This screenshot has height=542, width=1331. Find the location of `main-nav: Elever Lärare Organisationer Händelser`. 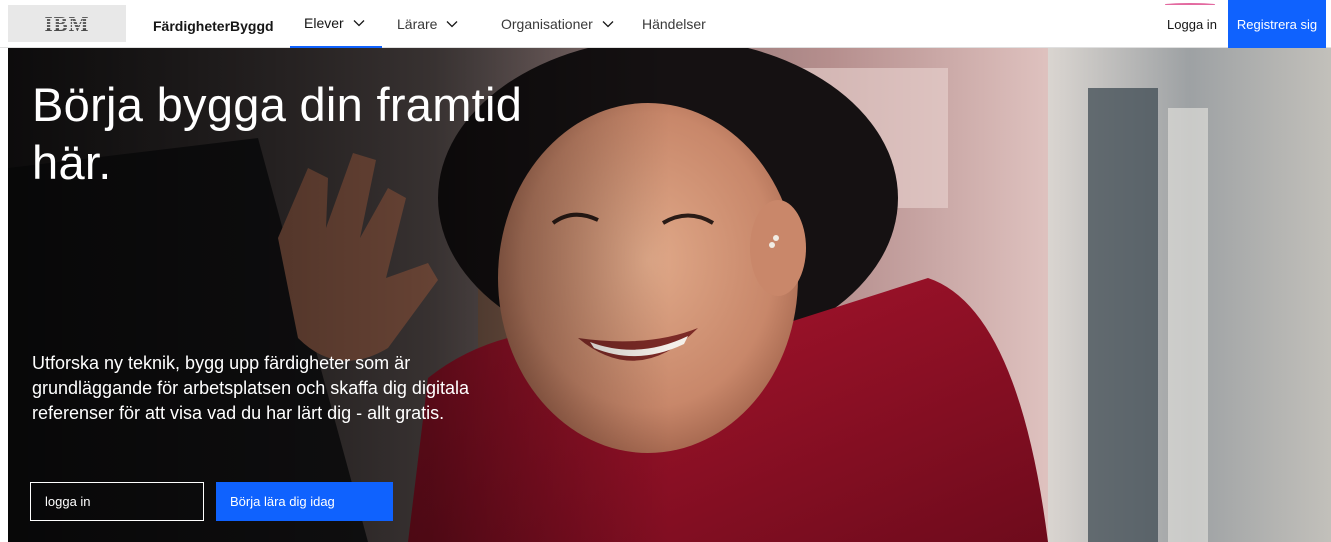

main-nav: Elever Lärare Organisationer Händelser is located at coordinates (509, 24).